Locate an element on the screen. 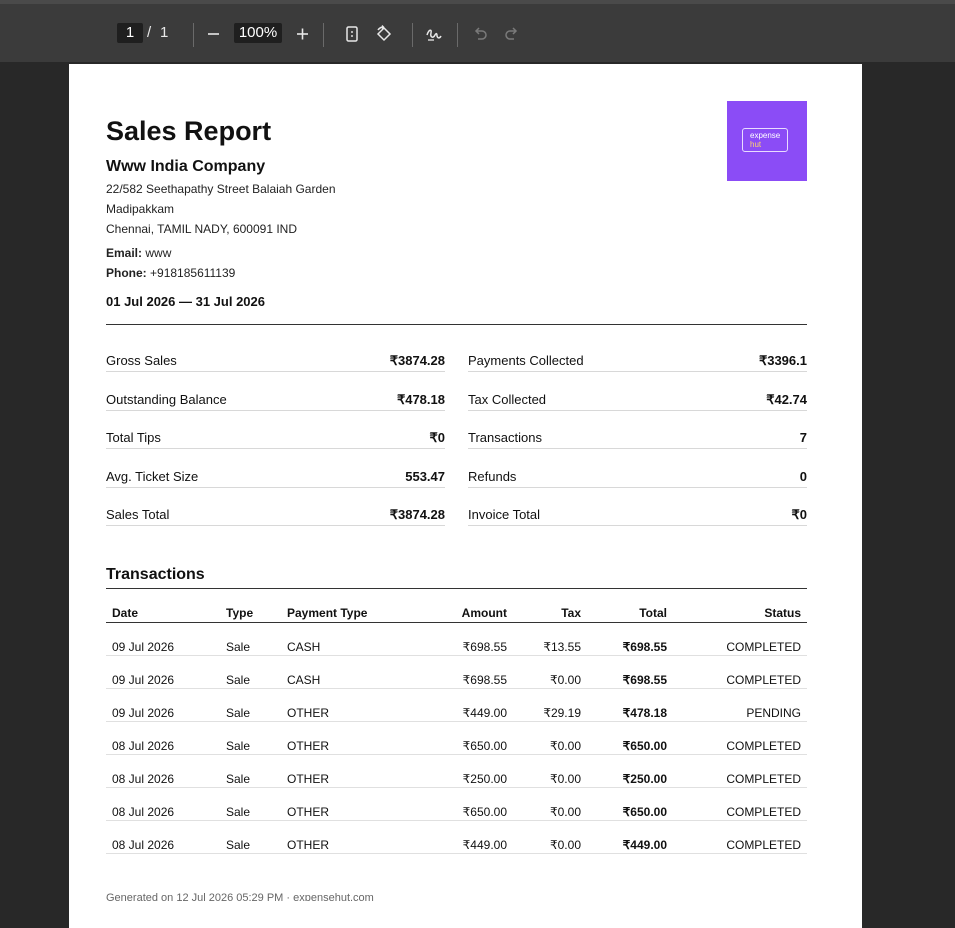 Image resolution: width=955 pixels, height=928 pixels. pdf-toolbar: 1 / 1 100% is located at coordinates (477, 31).